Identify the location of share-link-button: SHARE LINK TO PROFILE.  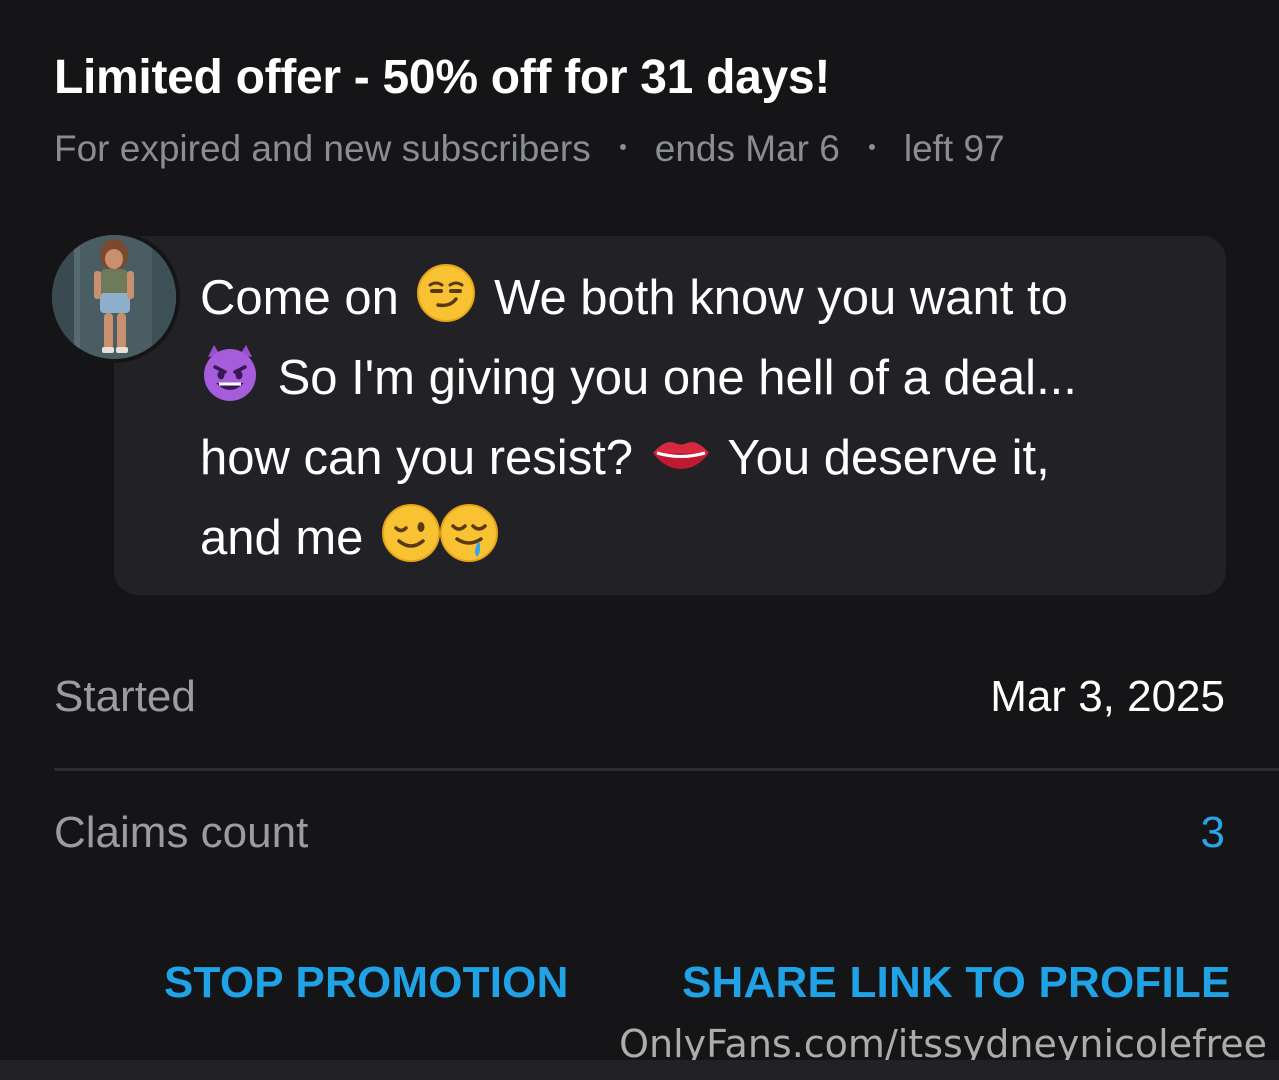
(956, 983).